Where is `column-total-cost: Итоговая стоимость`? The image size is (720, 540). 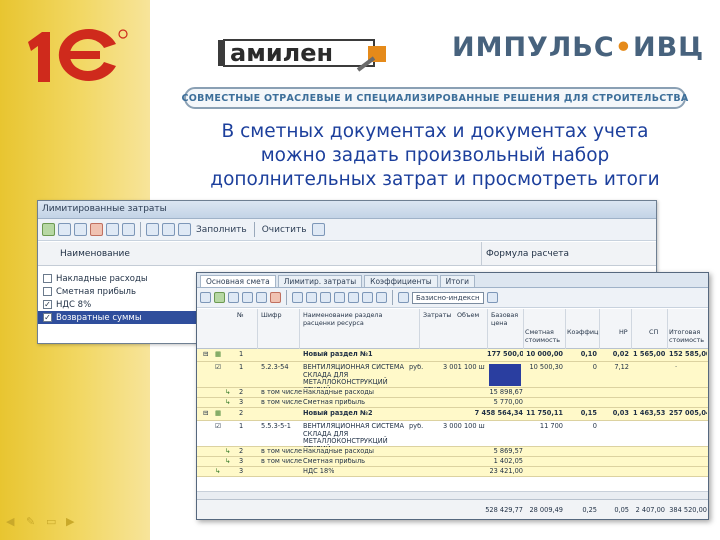 column-total-cost: Итоговая стоимость is located at coordinates (688, 336).